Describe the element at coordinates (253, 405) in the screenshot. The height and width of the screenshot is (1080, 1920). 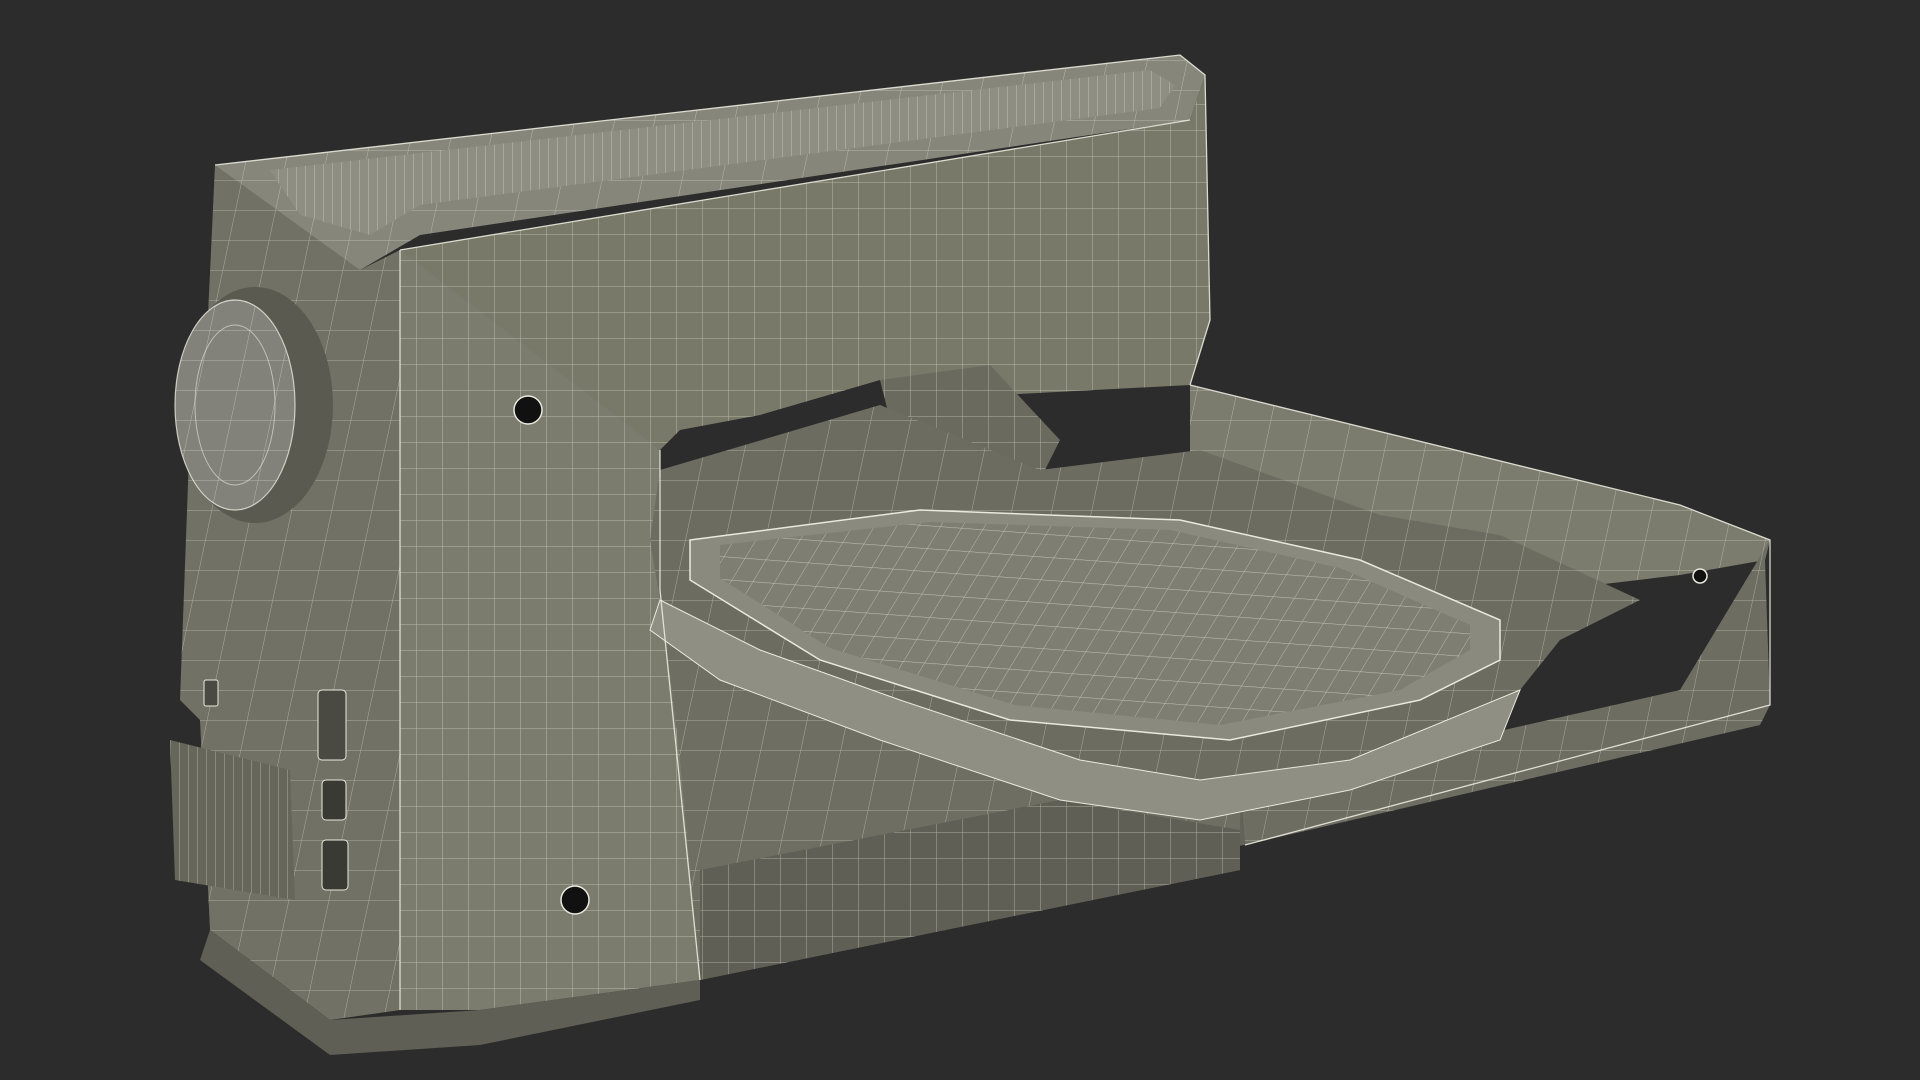
I see `handwheel` at that location.